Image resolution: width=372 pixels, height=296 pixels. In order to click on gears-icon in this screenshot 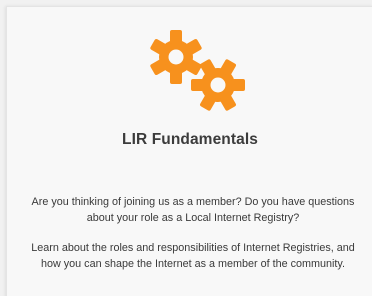, I will do `click(198, 71)`.